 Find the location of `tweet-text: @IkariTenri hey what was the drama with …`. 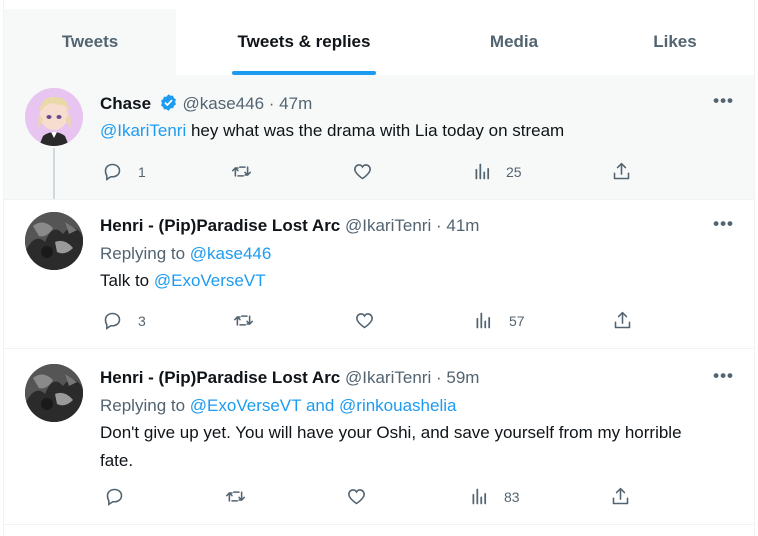

tweet-text: @IkariTenri hey what was the drama with … is located at coordinates (400, 131).